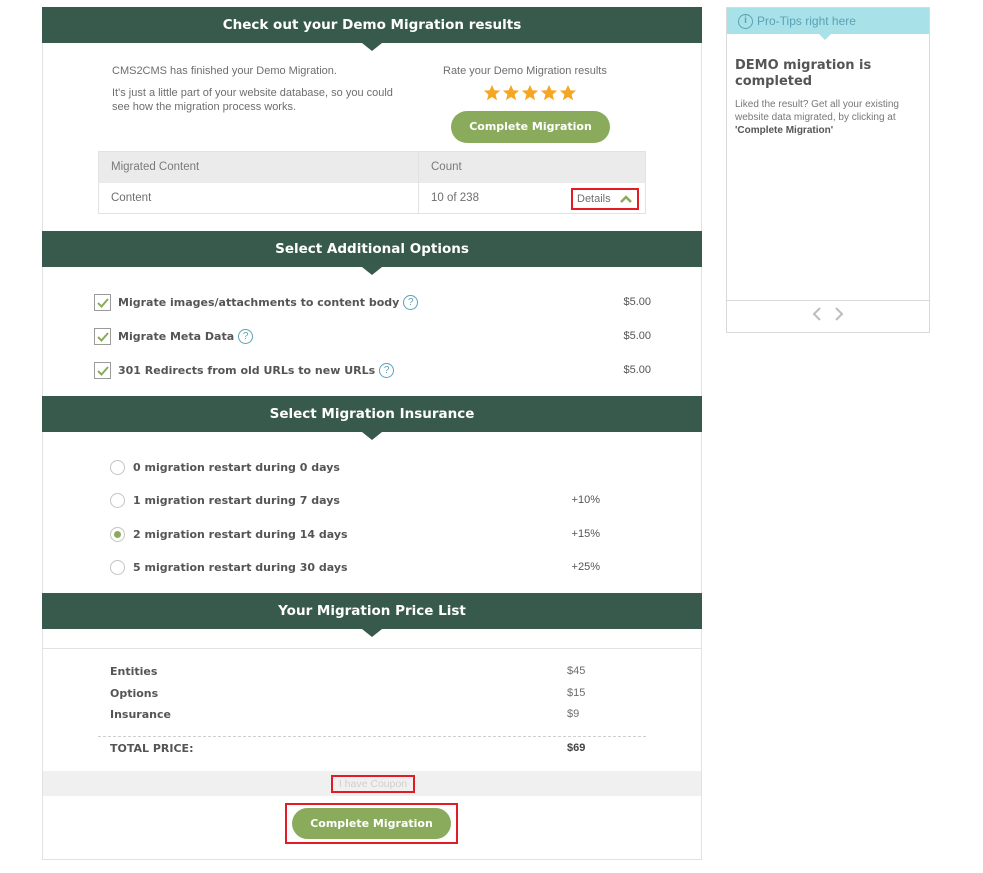 The image size is (983, 873). Describe the element at coordinates (745, 21) in the screenshot. I see `info-icon: i` at that location.